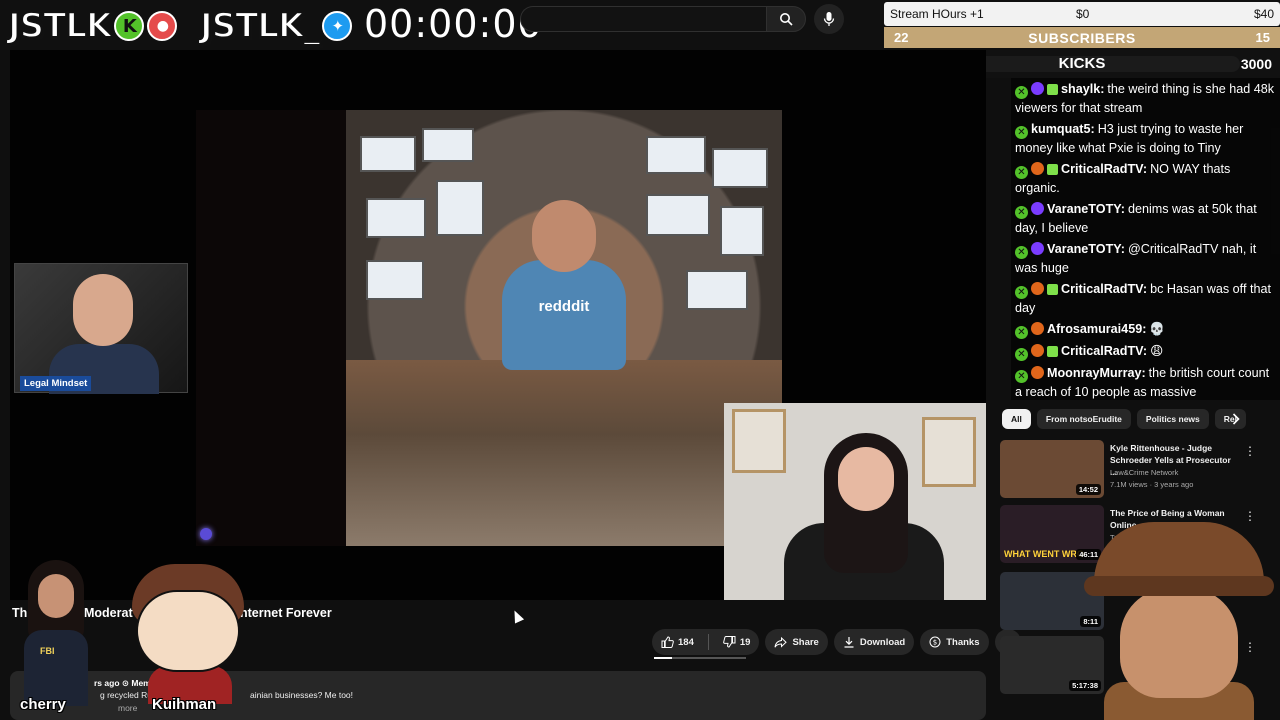 This screenshot has height=720, width=1280. I want to click on microphone-icon, so click(829, 19).